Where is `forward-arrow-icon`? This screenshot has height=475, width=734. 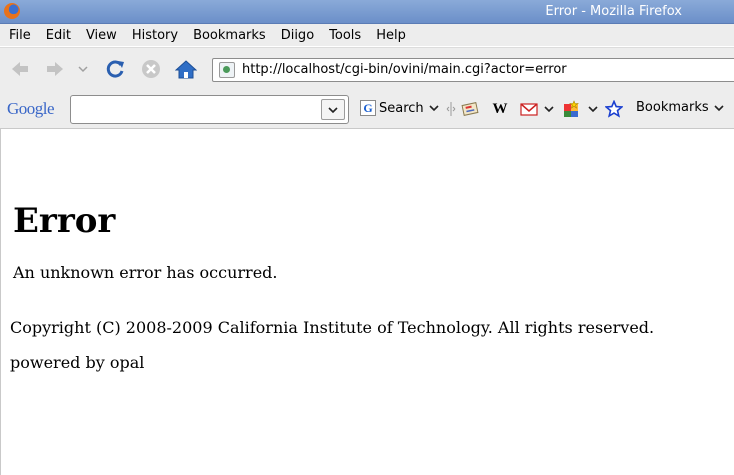
forward-arrow-icon is located at coordinates (55, 69).